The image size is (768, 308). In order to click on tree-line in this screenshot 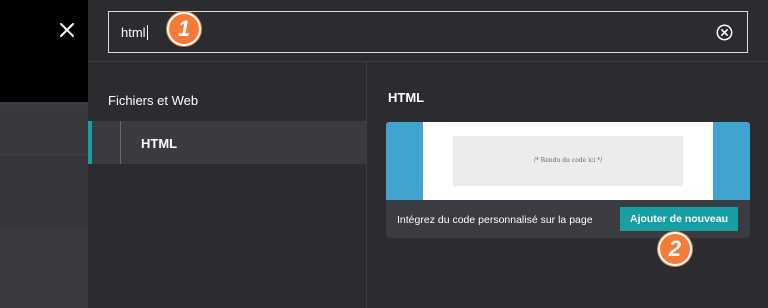, I will do `click(120, 142)`.